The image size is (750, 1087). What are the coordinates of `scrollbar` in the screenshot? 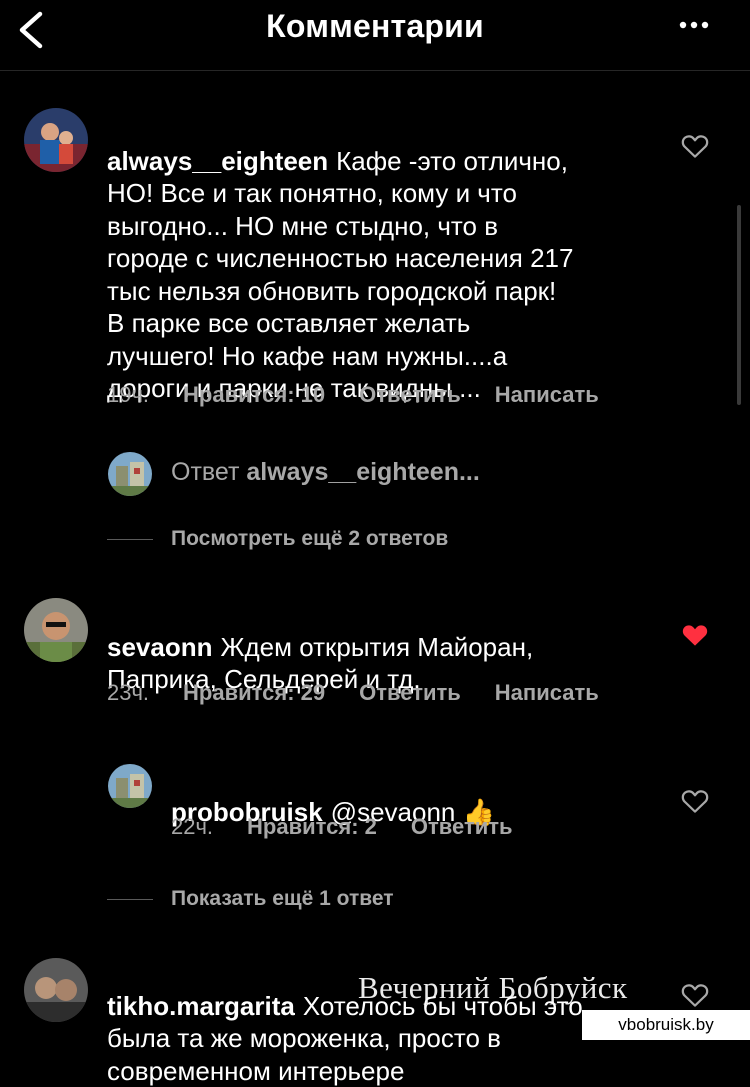 It's located at (739, 305).